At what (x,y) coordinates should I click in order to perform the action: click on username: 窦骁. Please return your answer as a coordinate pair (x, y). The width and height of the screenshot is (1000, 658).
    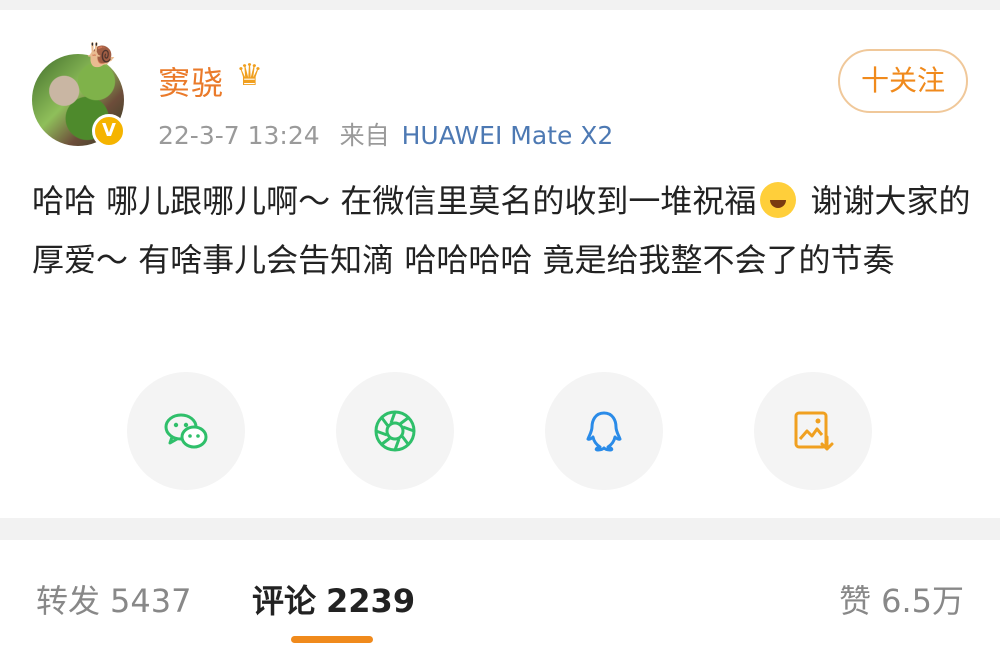
    Looking at the image, I should click on (191, 81).